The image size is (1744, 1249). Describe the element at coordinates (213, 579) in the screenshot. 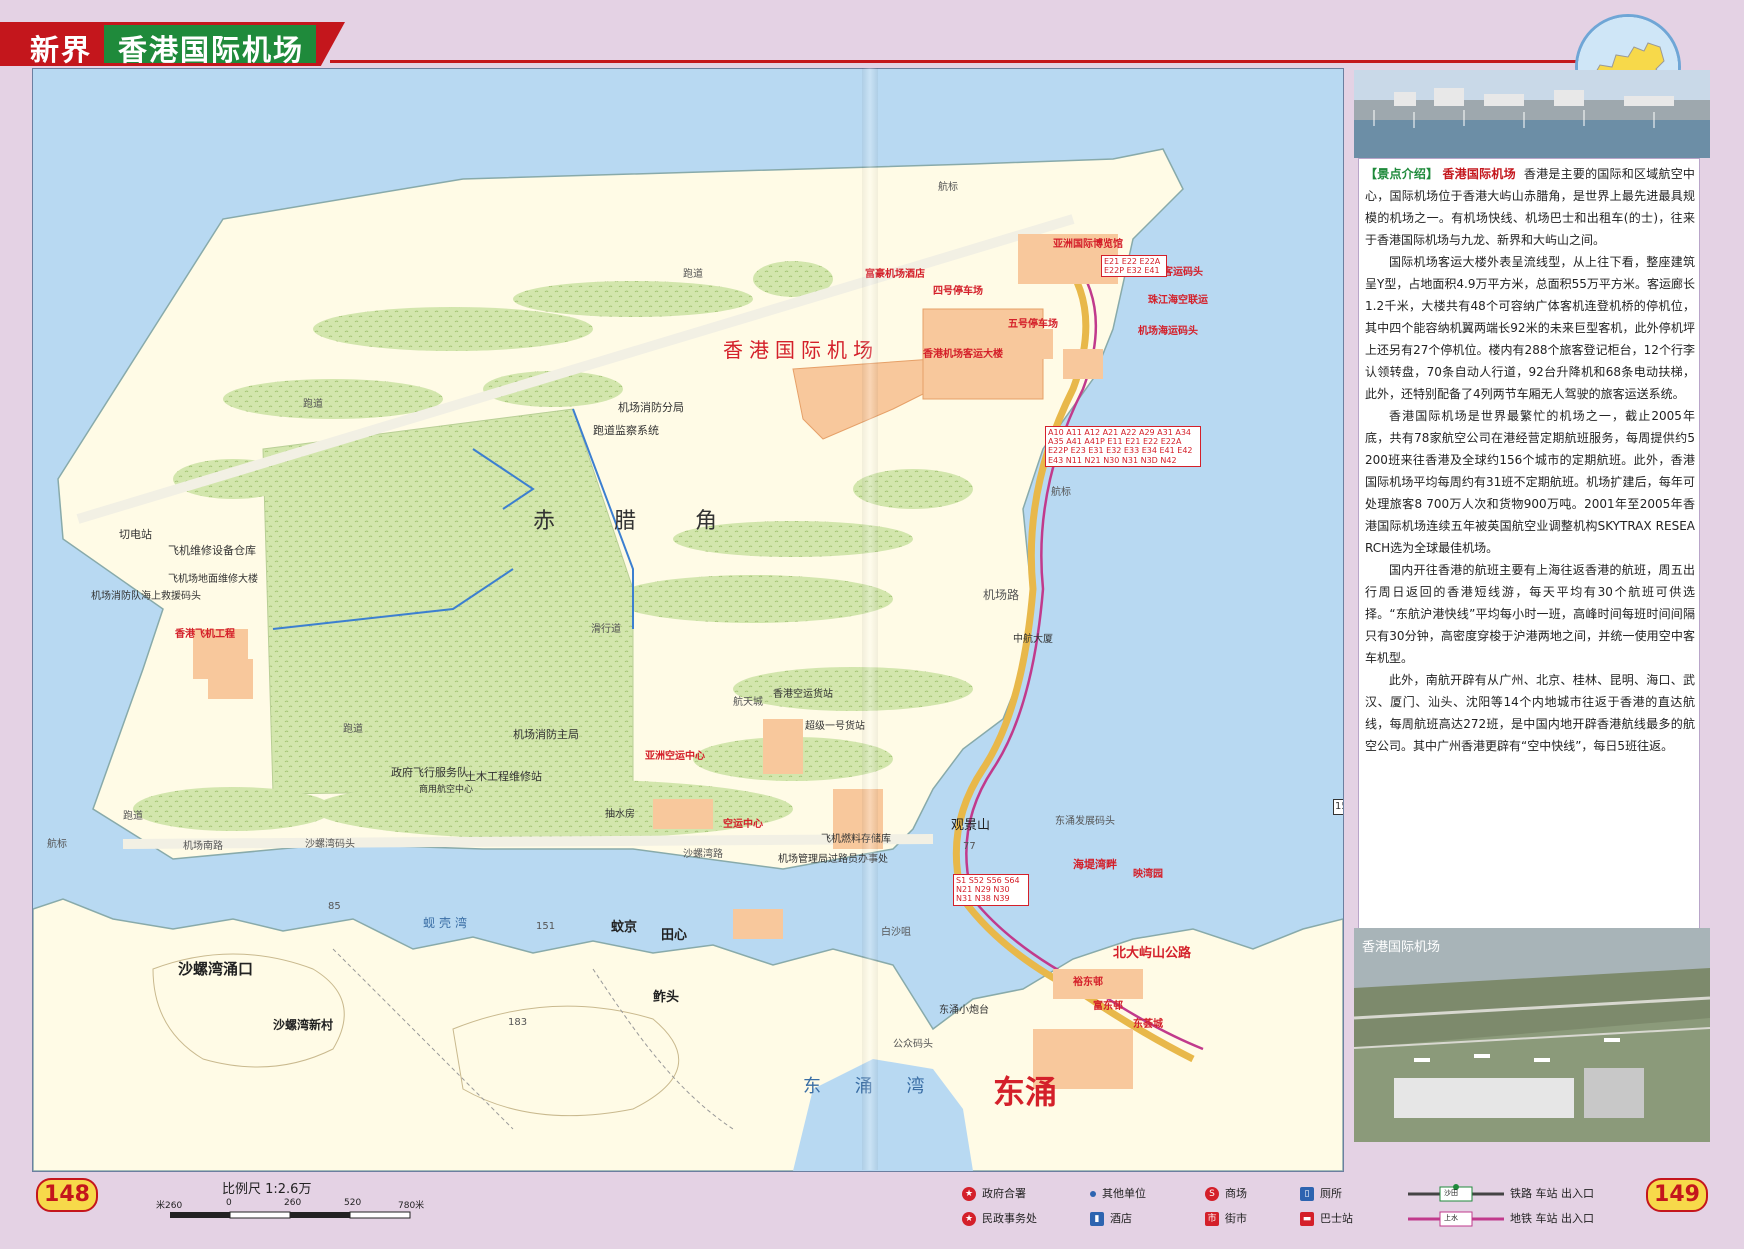

I see `facility-label: 飞机场地面维修大楼` at that location.